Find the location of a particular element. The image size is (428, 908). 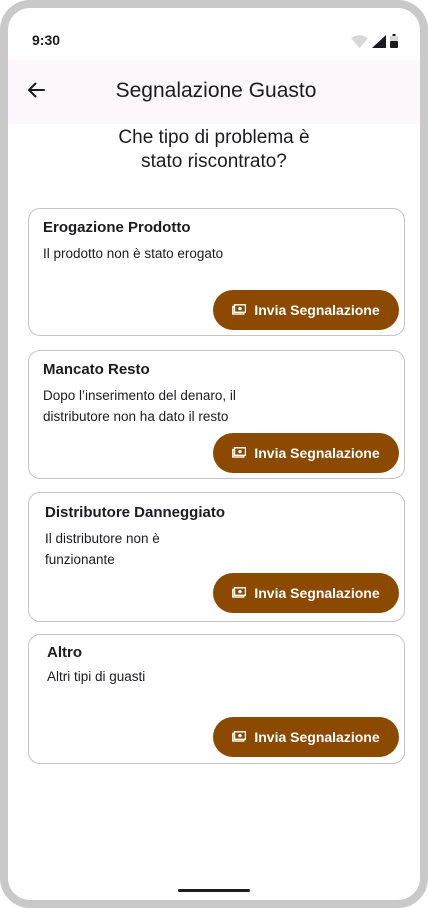

page-title: Segnalazione Guasto is located at coordinates (216, 90).